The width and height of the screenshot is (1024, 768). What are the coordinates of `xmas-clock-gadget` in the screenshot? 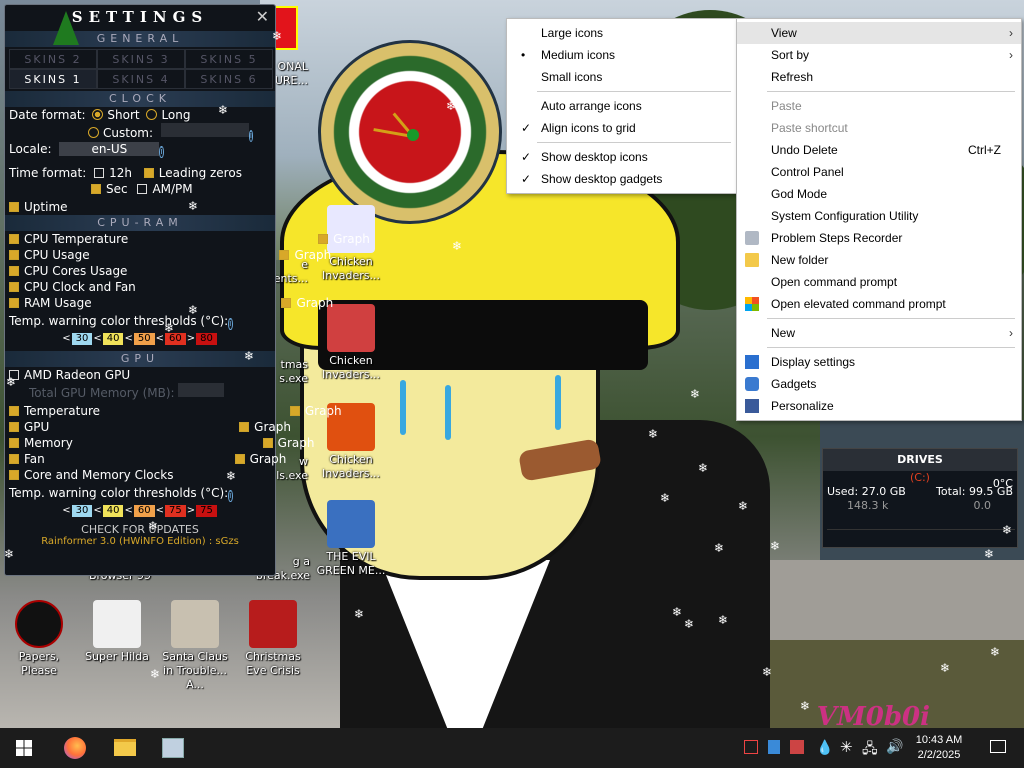 It's located at (410, 132).